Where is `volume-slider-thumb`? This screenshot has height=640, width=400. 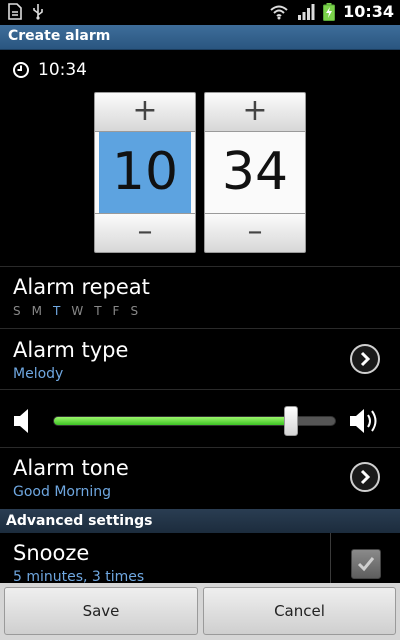
volume-slider-thumb is located at coordinates (291, 421).